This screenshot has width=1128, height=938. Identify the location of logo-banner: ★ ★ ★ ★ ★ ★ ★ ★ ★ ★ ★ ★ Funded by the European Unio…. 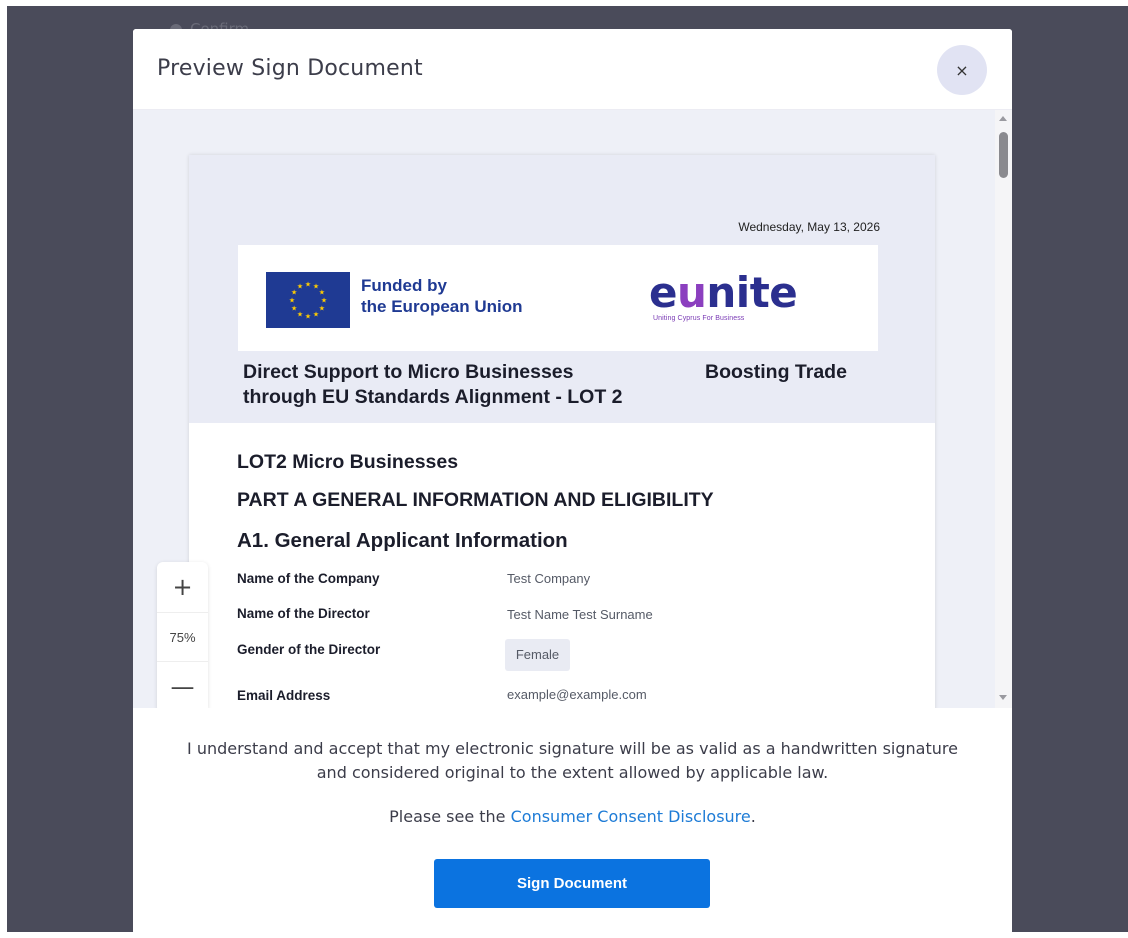
(558, 298).